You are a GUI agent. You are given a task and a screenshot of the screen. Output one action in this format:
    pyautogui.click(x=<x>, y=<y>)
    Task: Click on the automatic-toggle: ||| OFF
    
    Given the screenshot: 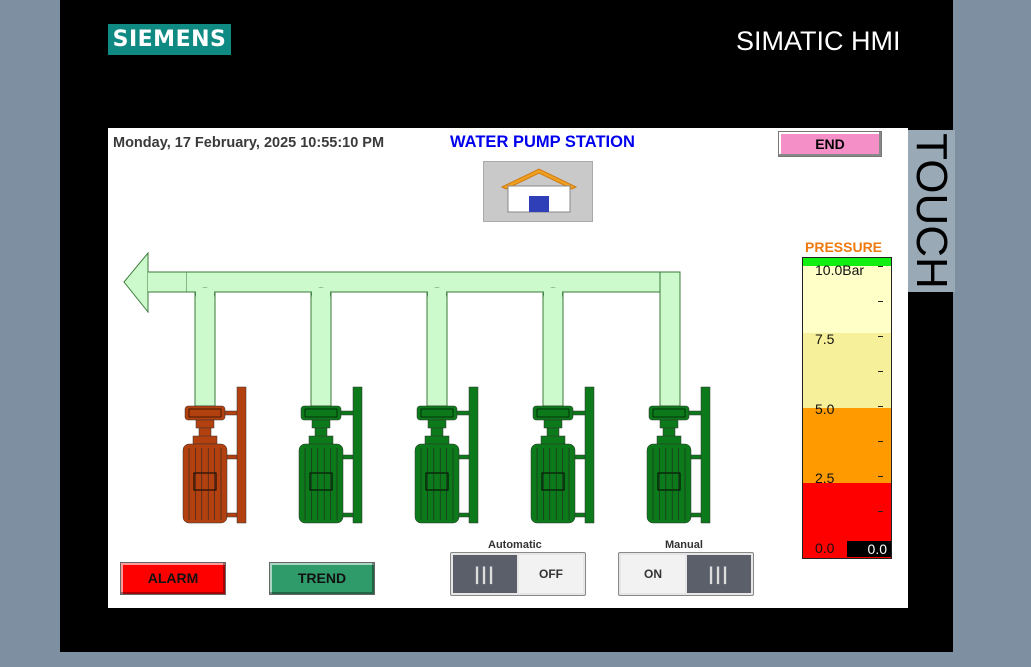 What is the action you would take?
    pyautogui.click(x=518, y=574)
    